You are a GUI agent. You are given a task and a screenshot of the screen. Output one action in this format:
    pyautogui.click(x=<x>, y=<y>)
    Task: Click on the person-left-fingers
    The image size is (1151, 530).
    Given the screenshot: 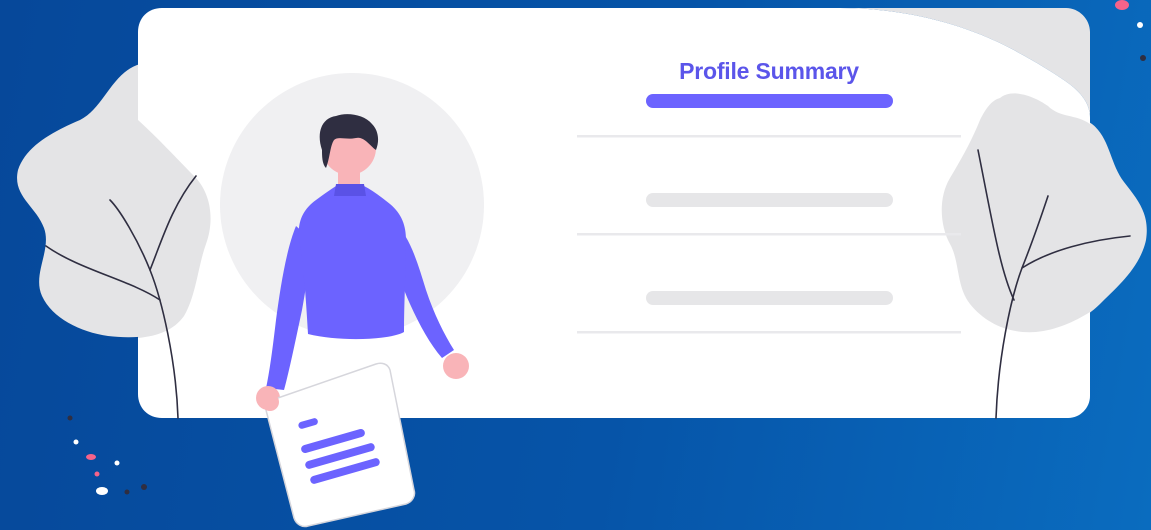 What is the action you would take?
    pyautogui.click(x=270, y=402)
    